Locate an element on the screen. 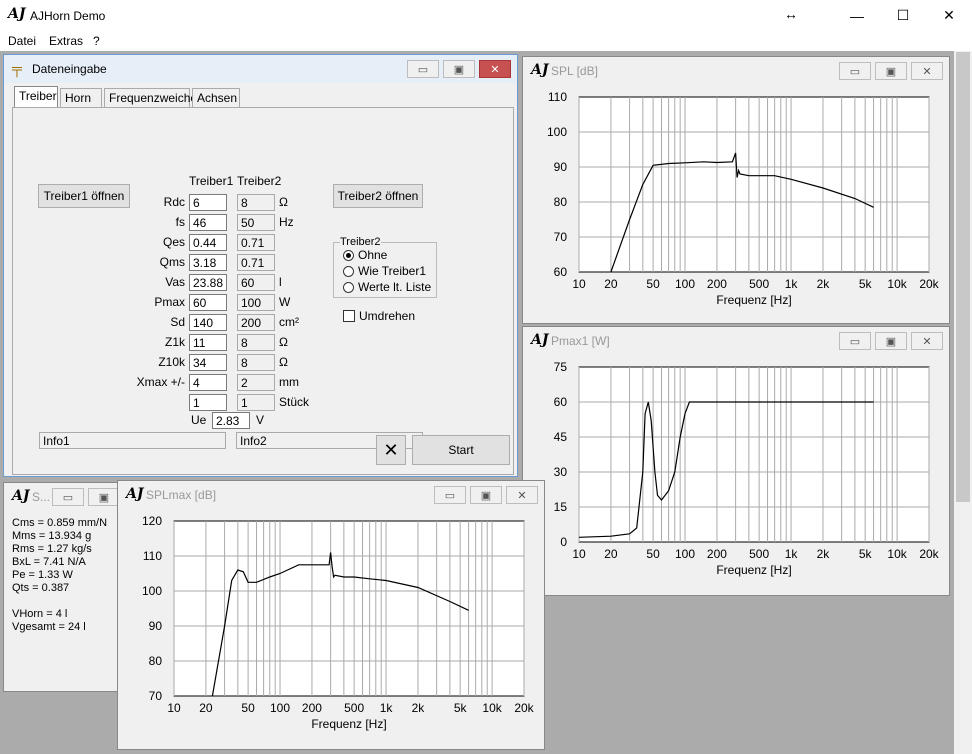  pmax-maximize-button: ▣ is located at coordinates (891, 341).